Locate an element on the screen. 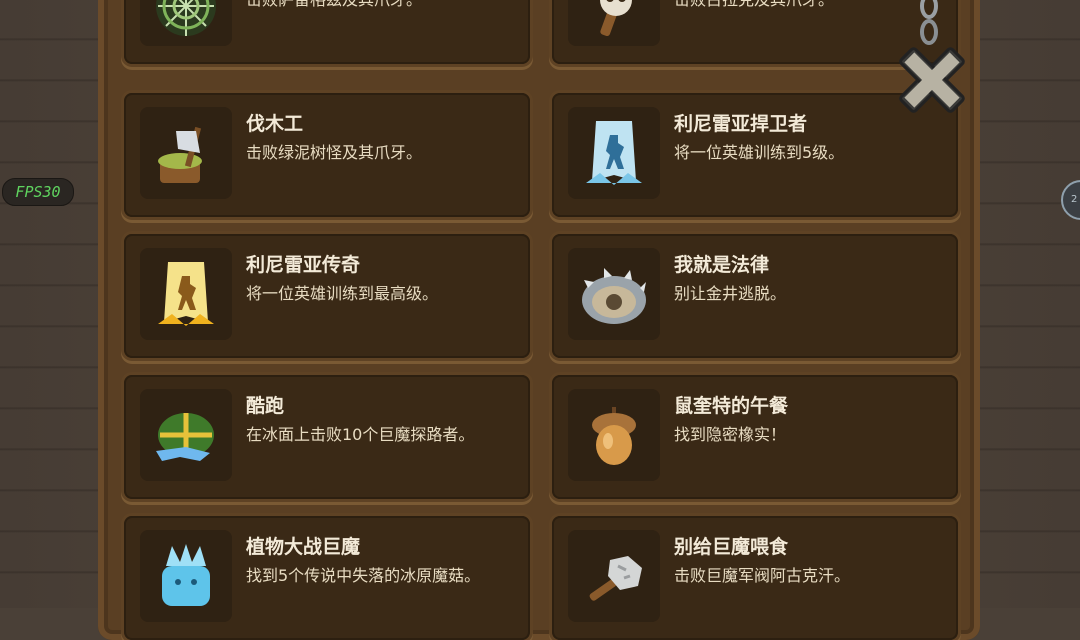 The width and height of the screenshot is (1080, 640). achievement-description: 击败巨魔军阀阿古克汗。 is located at coordinates (762, 575).